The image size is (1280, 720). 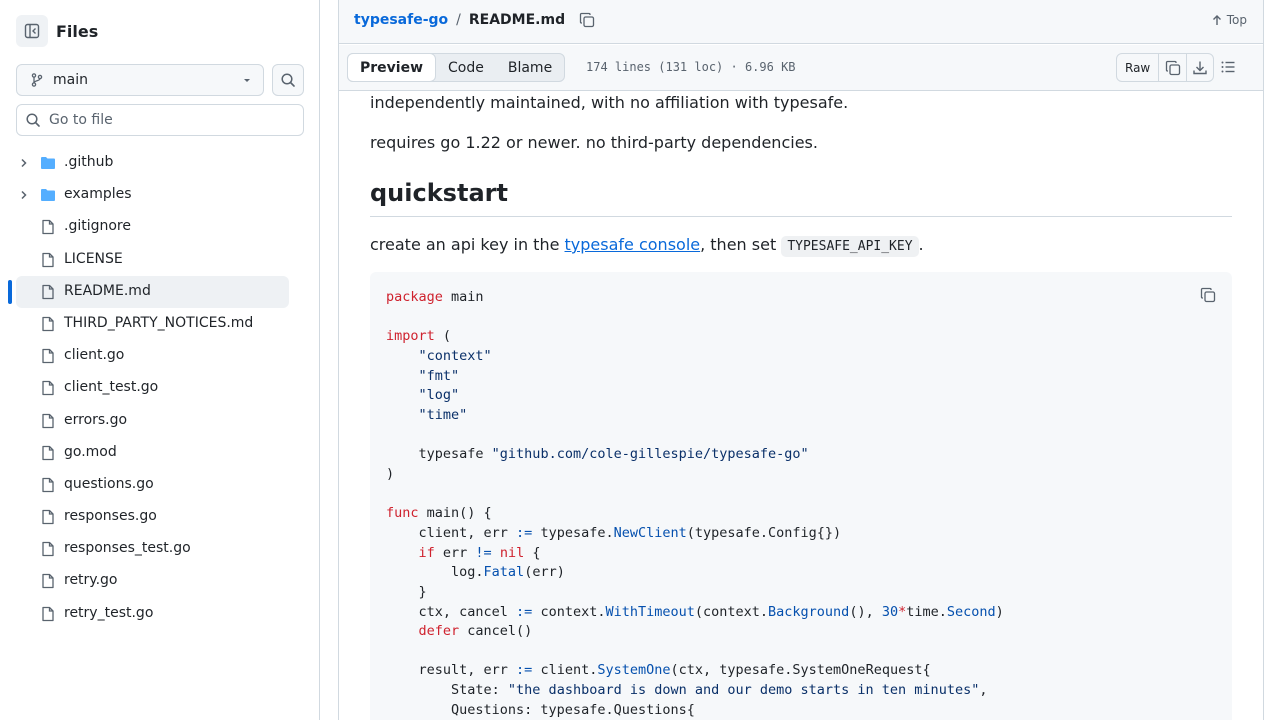 I want to click on tree-file: .gitignore, so click(x=160, y=227).